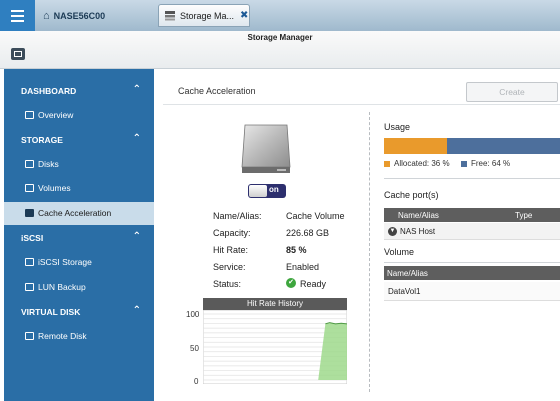  Describe the element at coordinates (244, 15) in the screenshot. I see `close-tab-icon: ✖` at that location.